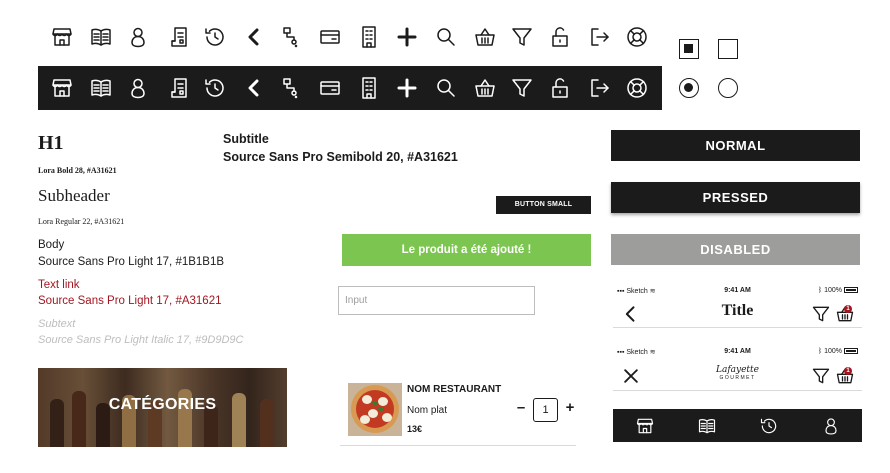  What do you see at coordinates (728, 49) in the screenshot?
I see `checkbox-unchecked` at bounding box center [728, 49].